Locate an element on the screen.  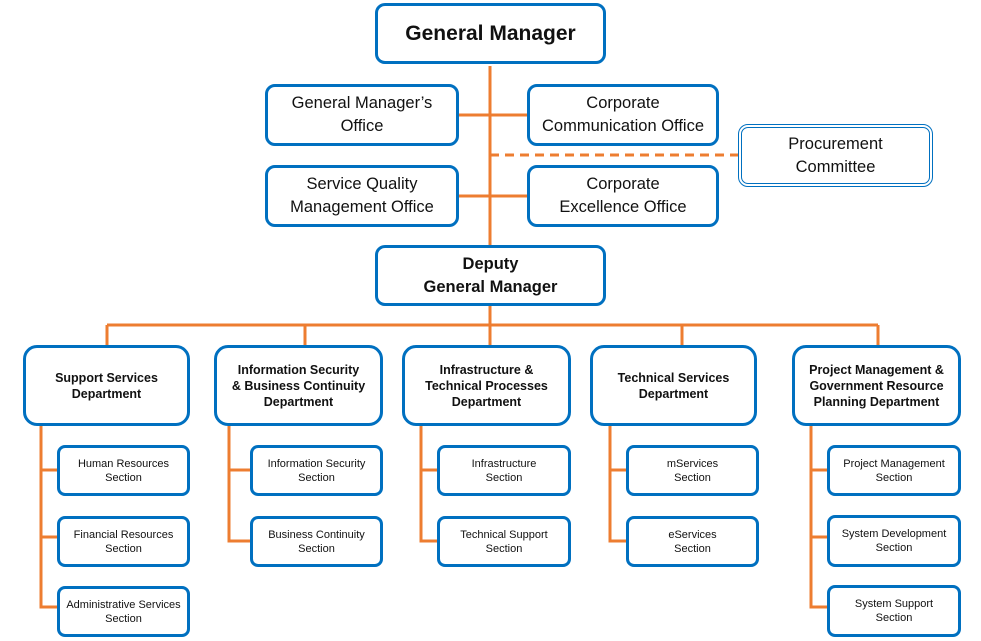
department-technical-services: Technical Services Department is located at coordinates (673, 385).